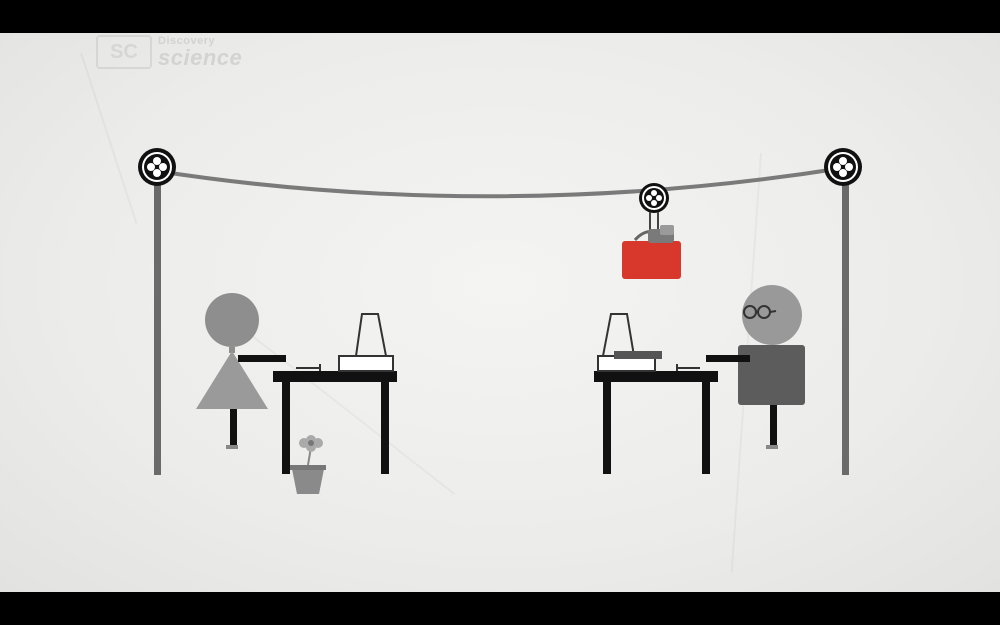 The width and height of the screenshot is (1000, 625). What do you see at coordinates (845, 326) in the screenshot?
I see `right-pole` at bounding box center [845, 326].